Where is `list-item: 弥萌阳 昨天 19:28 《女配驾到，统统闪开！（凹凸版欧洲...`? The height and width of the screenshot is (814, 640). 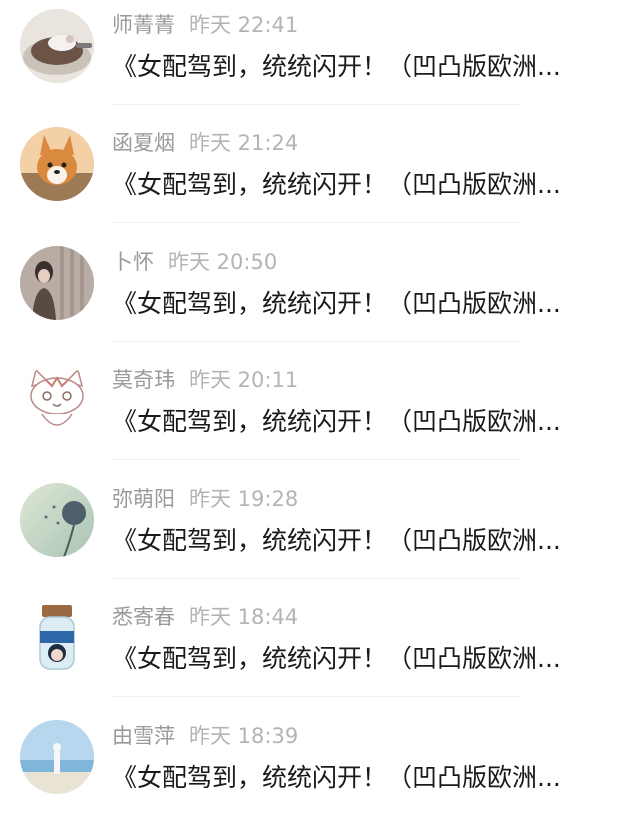
list-item: 弥萌阳 昨天 19:28 《女配驾到，统统闪开！（凹凸版欧洲... is located at coordinates (320, 533).